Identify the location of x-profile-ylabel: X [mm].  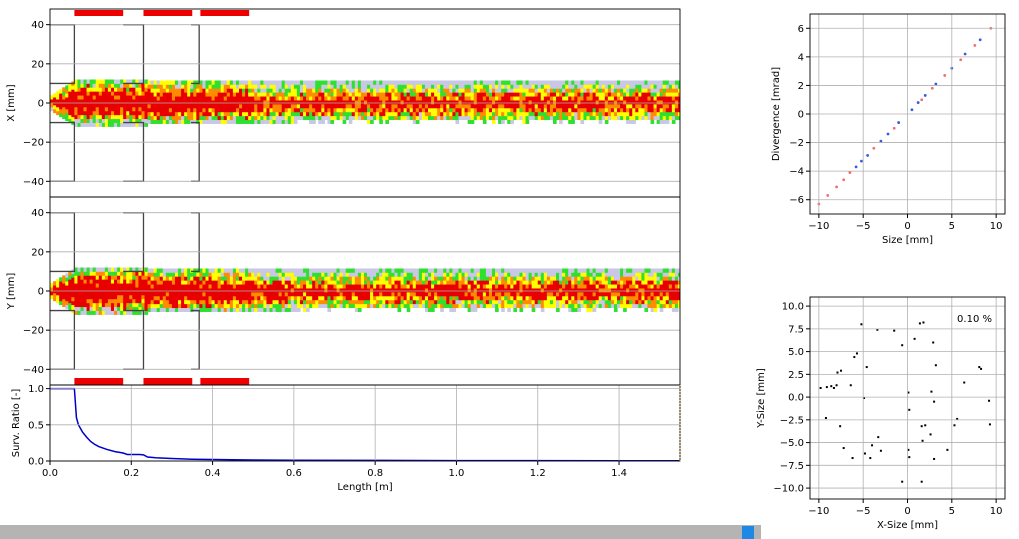
(11, 102).